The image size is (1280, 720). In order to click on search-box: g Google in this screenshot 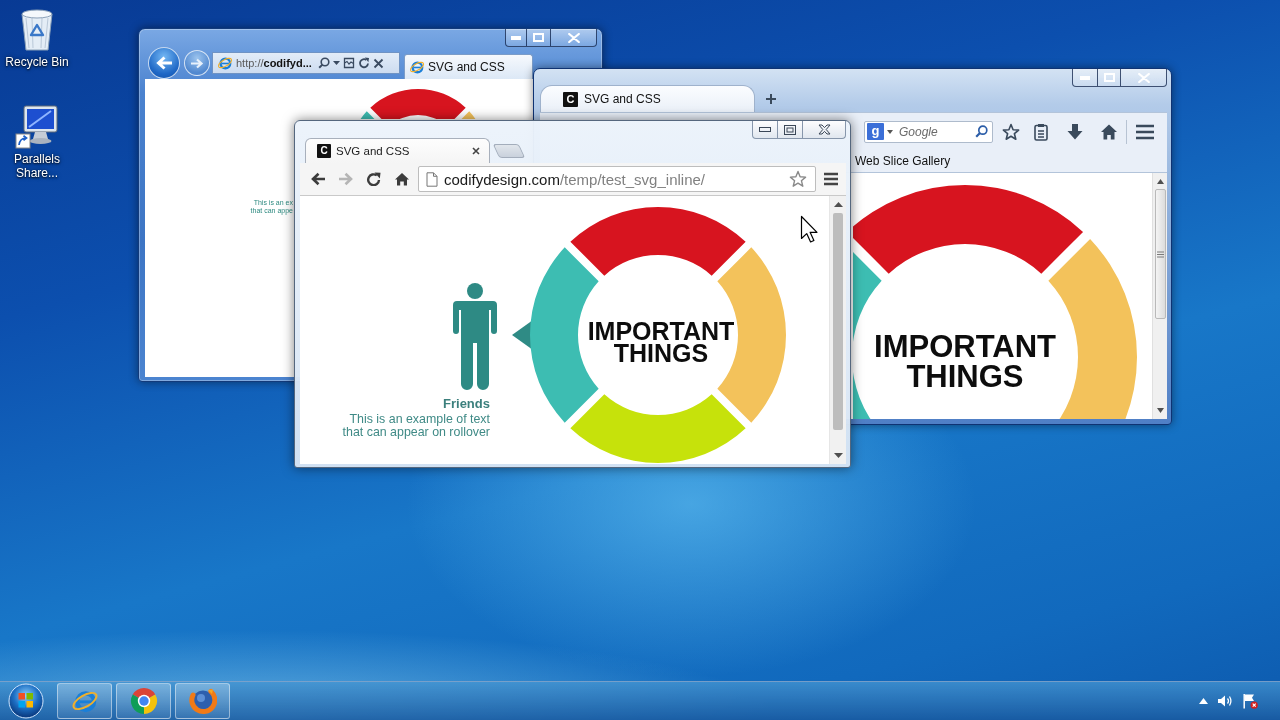, I will do `click(928, 131)`.